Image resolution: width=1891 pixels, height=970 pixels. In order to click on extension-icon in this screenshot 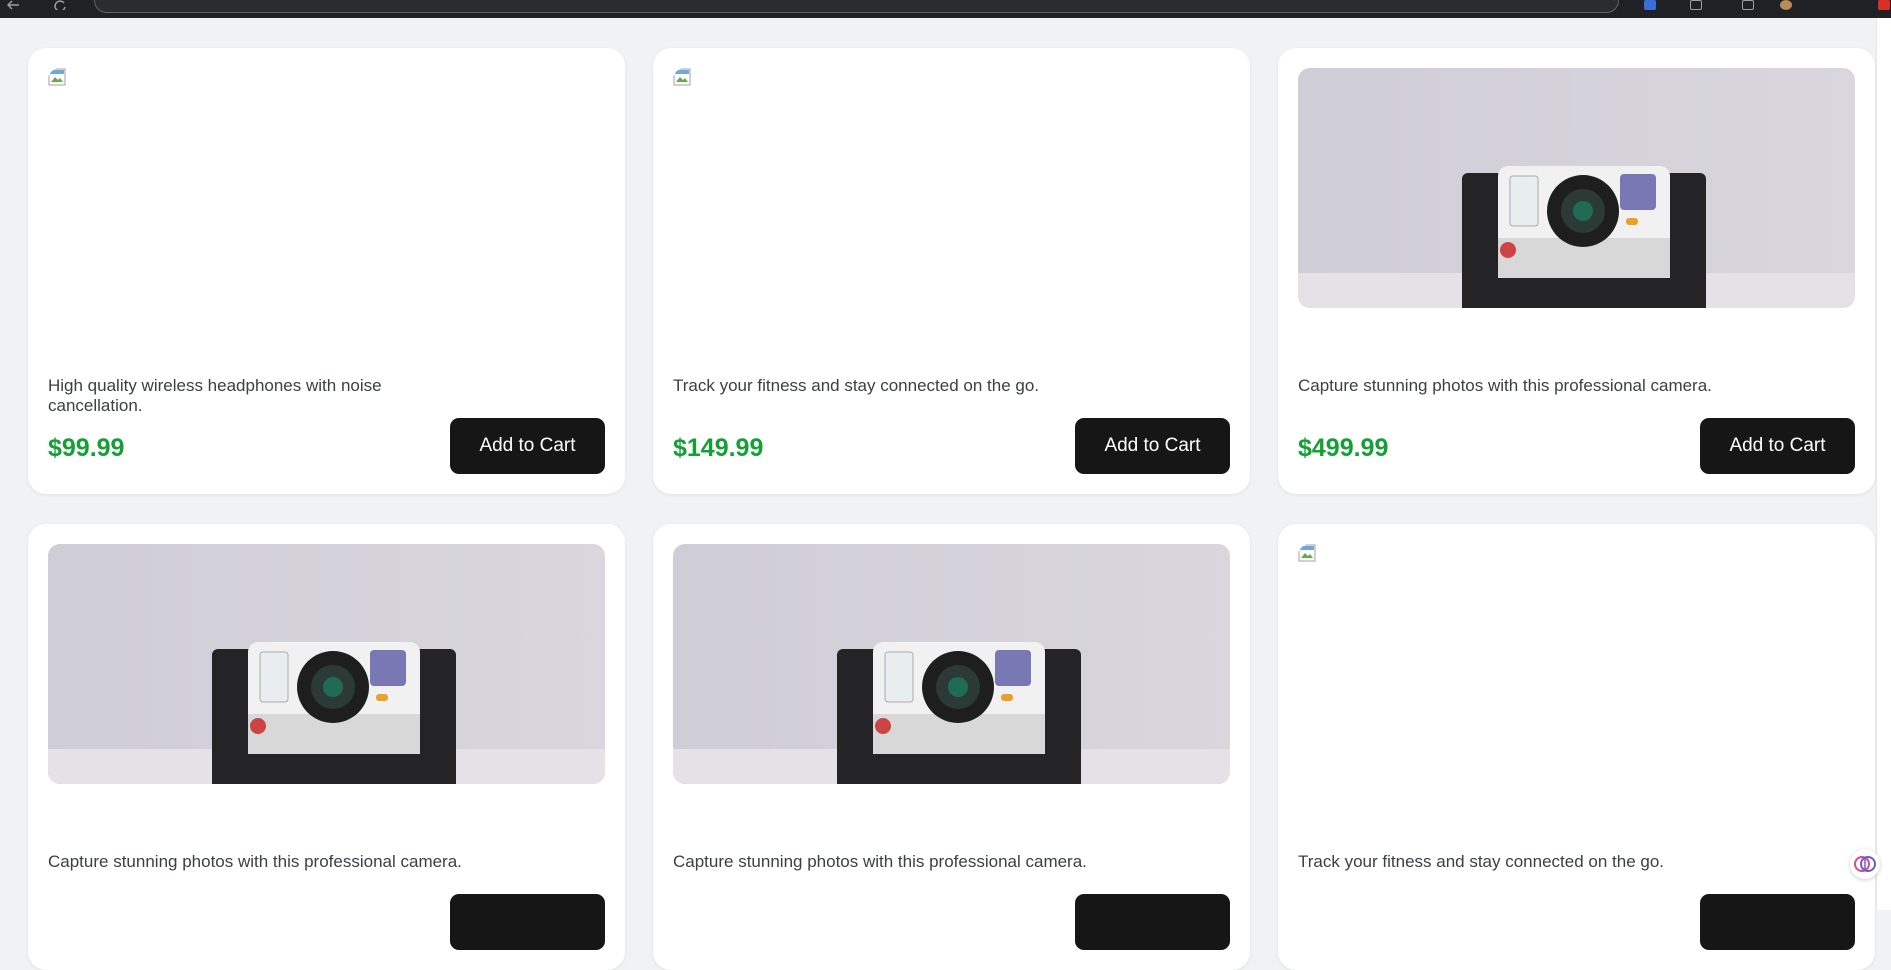, I will do `click(1650, 5)`.